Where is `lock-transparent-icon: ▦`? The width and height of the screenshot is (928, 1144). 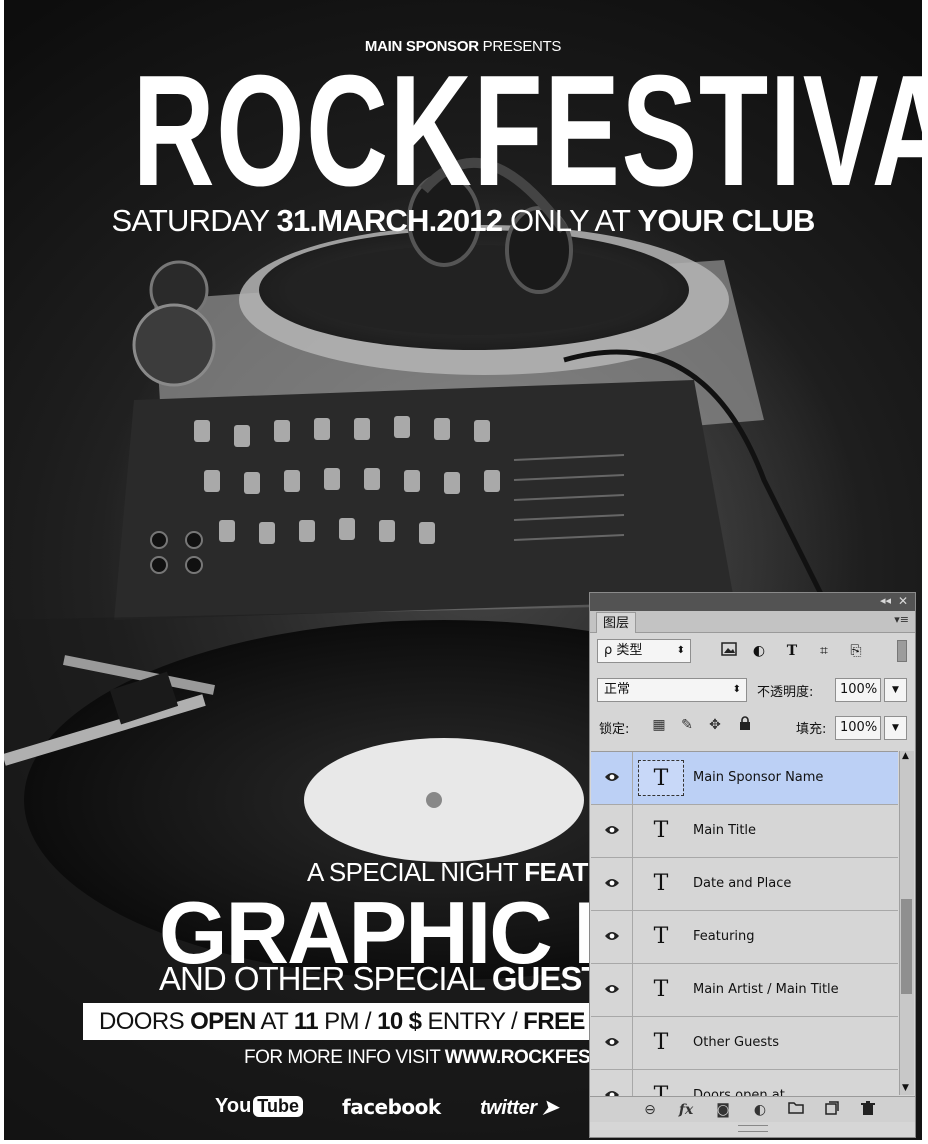
lock-transparent-icon: ▦ is located at coordinates (659, 725).